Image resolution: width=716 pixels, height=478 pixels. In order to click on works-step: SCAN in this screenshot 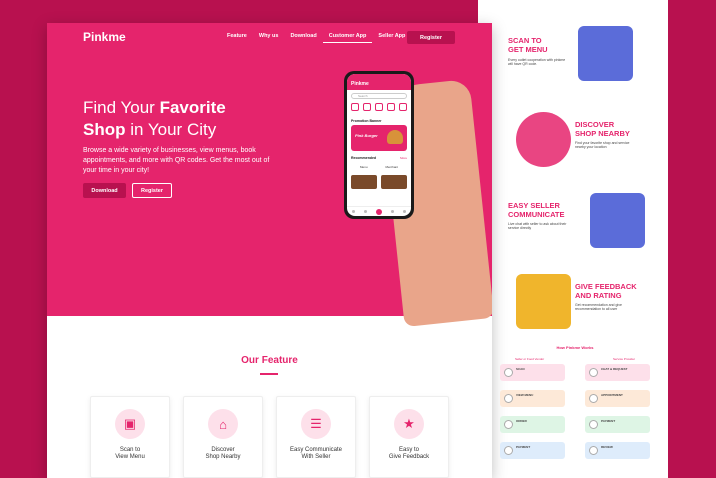, I will do `click(532, 372)`.